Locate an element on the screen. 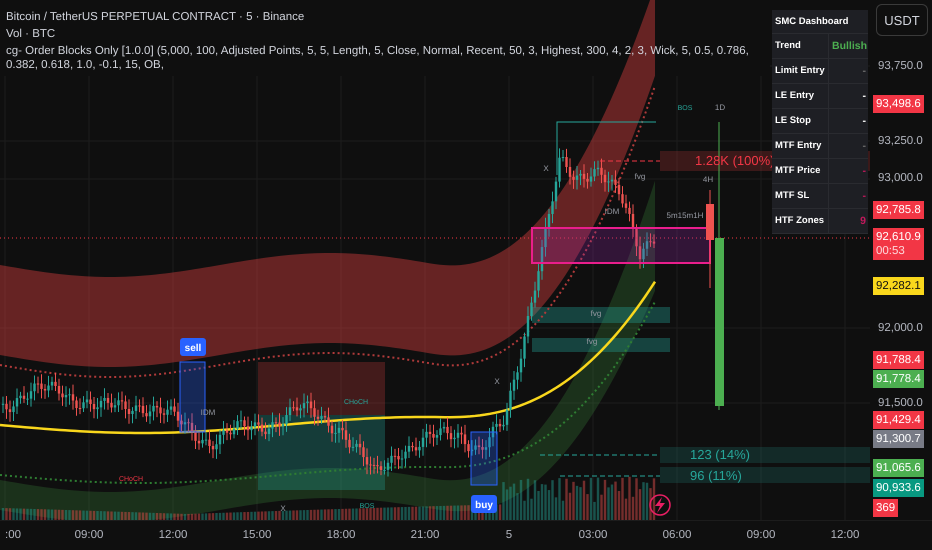 This screenshot has height=550, width=932. dashboard-value: 9 is located at coordinates (848, 221).